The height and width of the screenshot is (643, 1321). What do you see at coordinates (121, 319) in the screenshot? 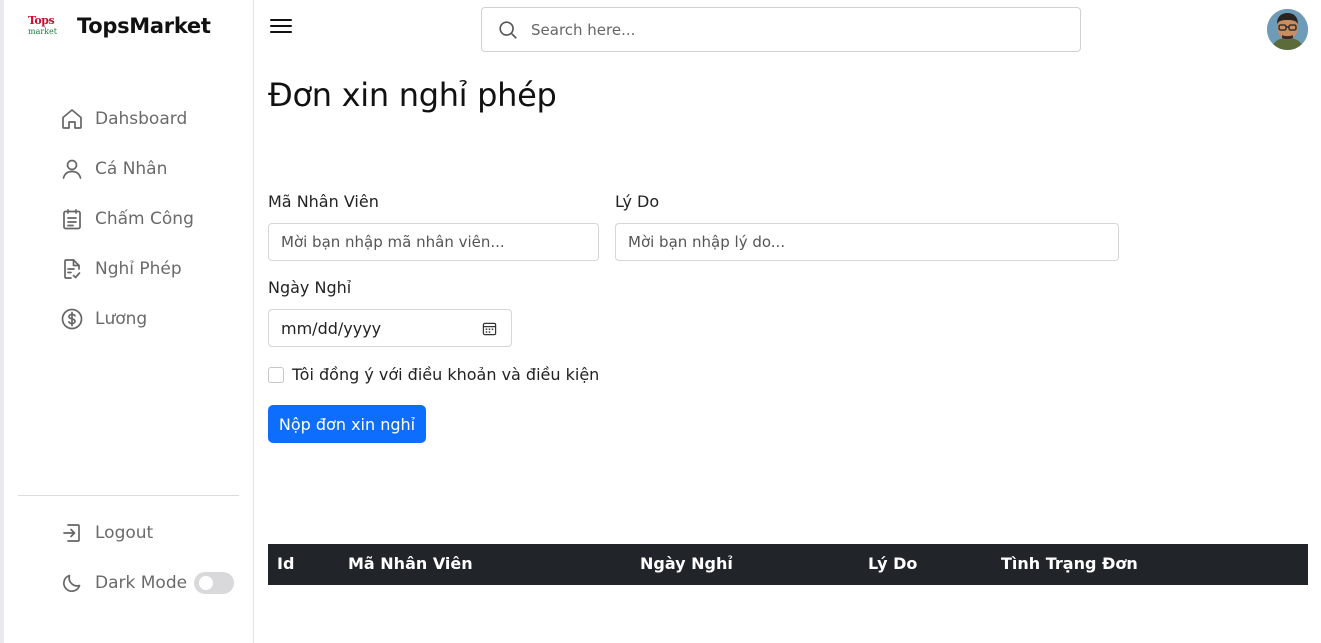
I see `sidebar-item-label: Lương` at bounding box center [121, 319].